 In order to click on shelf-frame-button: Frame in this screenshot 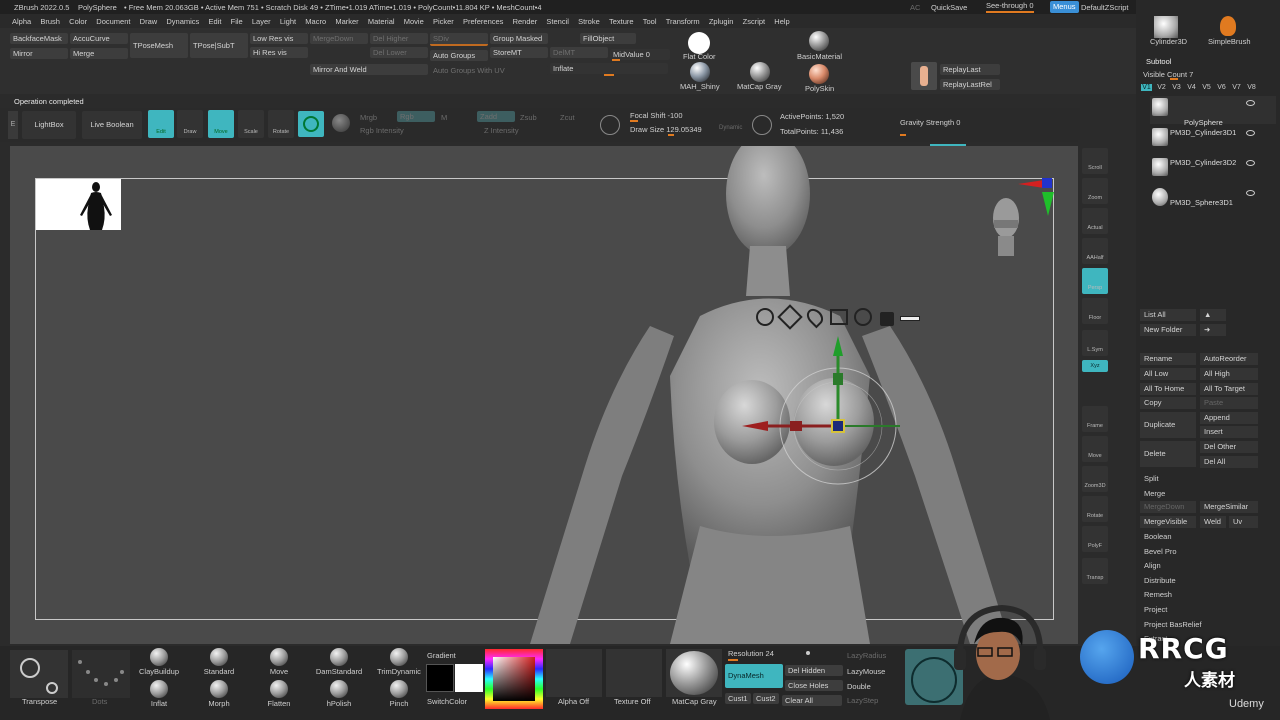, I will do `click(1095, 419)`.